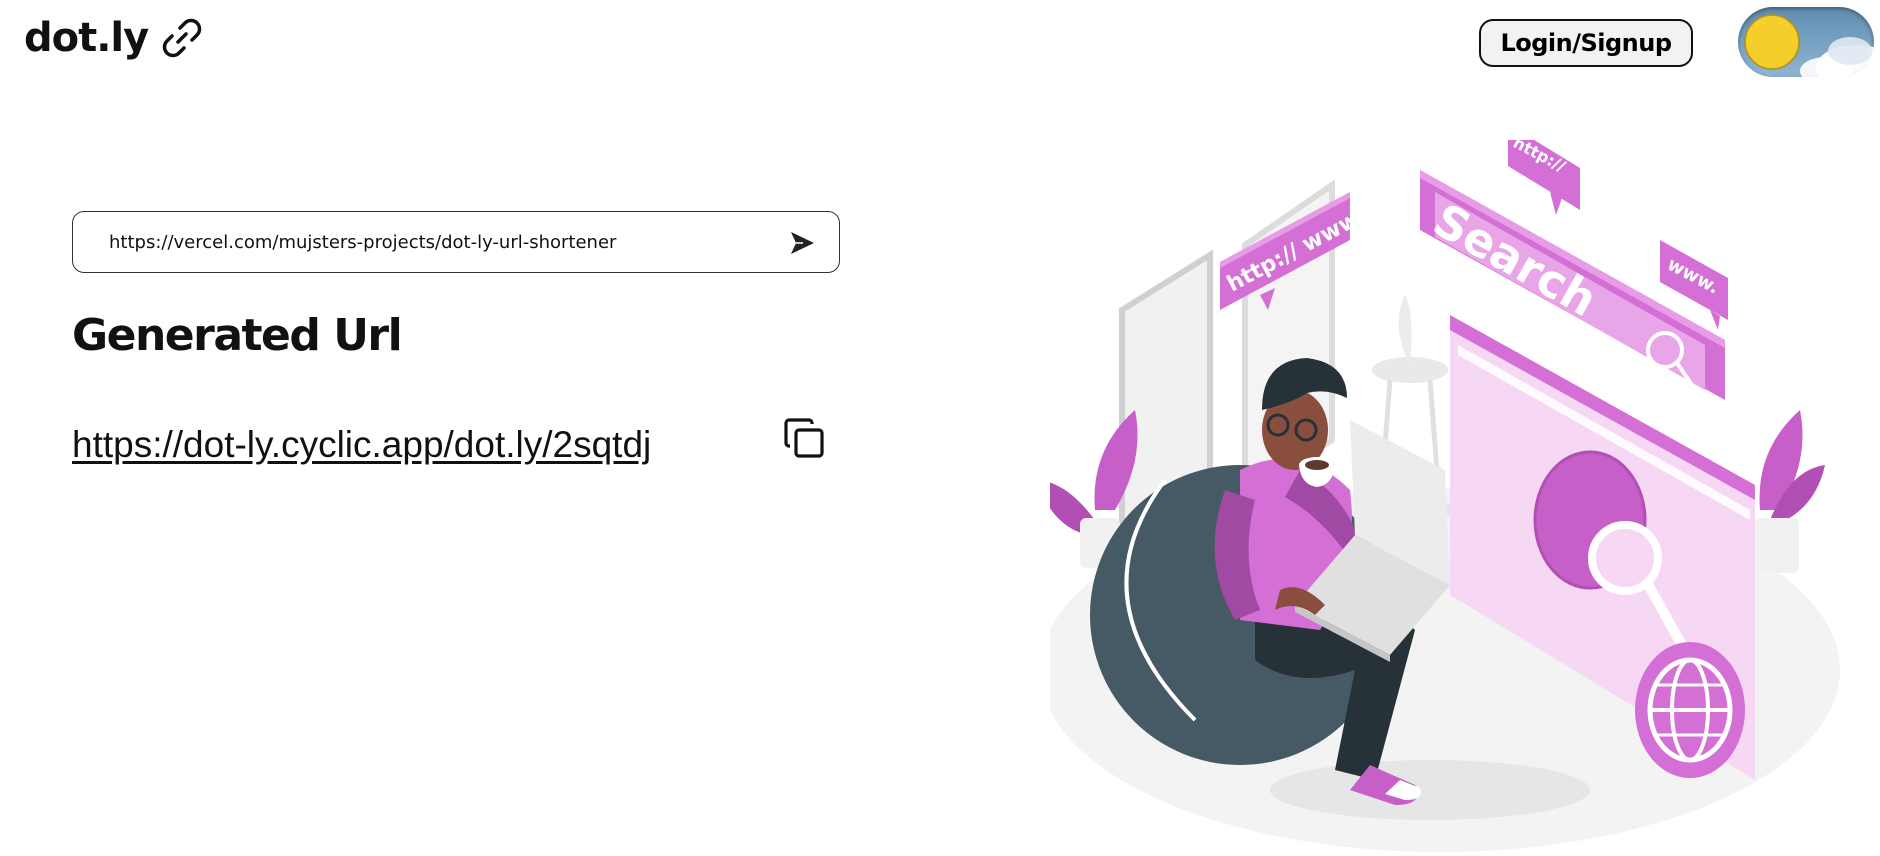 The width and height of the screenshot is (1880, 856). I want to click on send-icon, so click(802, 243).